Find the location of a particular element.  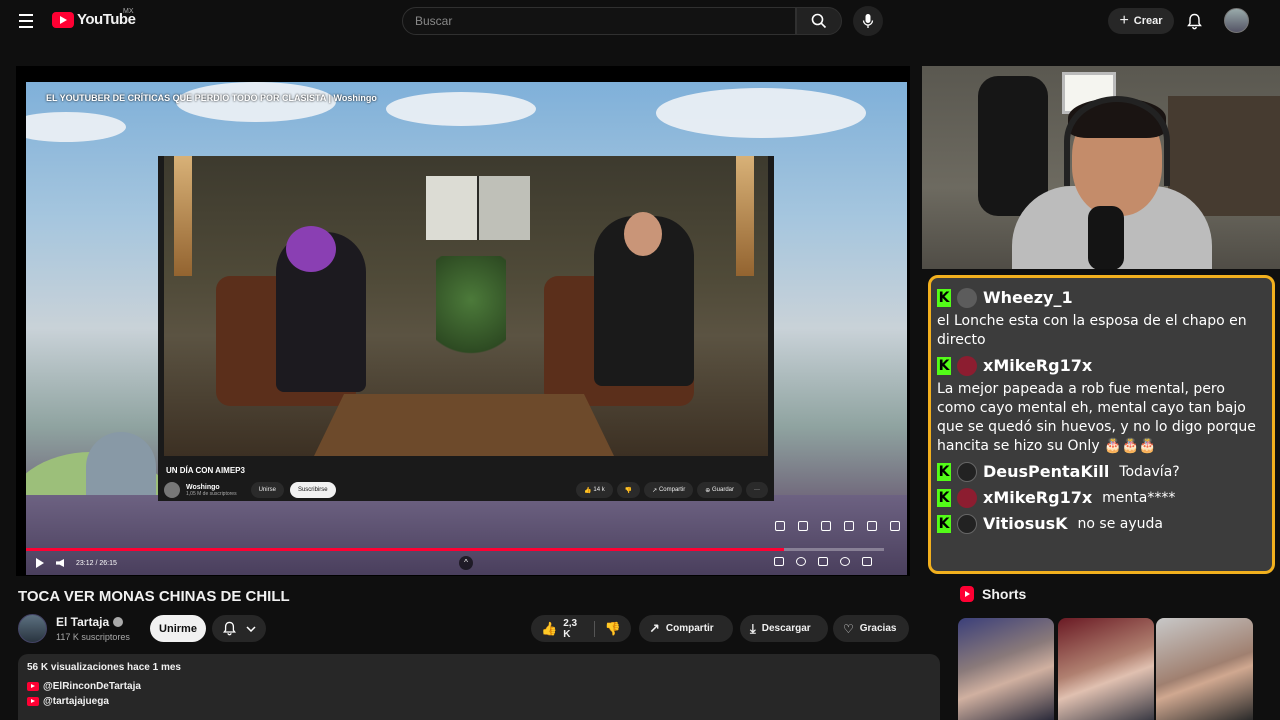

chat-message-header: KxMikeRg17x menta**** is located at coordinates (1101, 498).